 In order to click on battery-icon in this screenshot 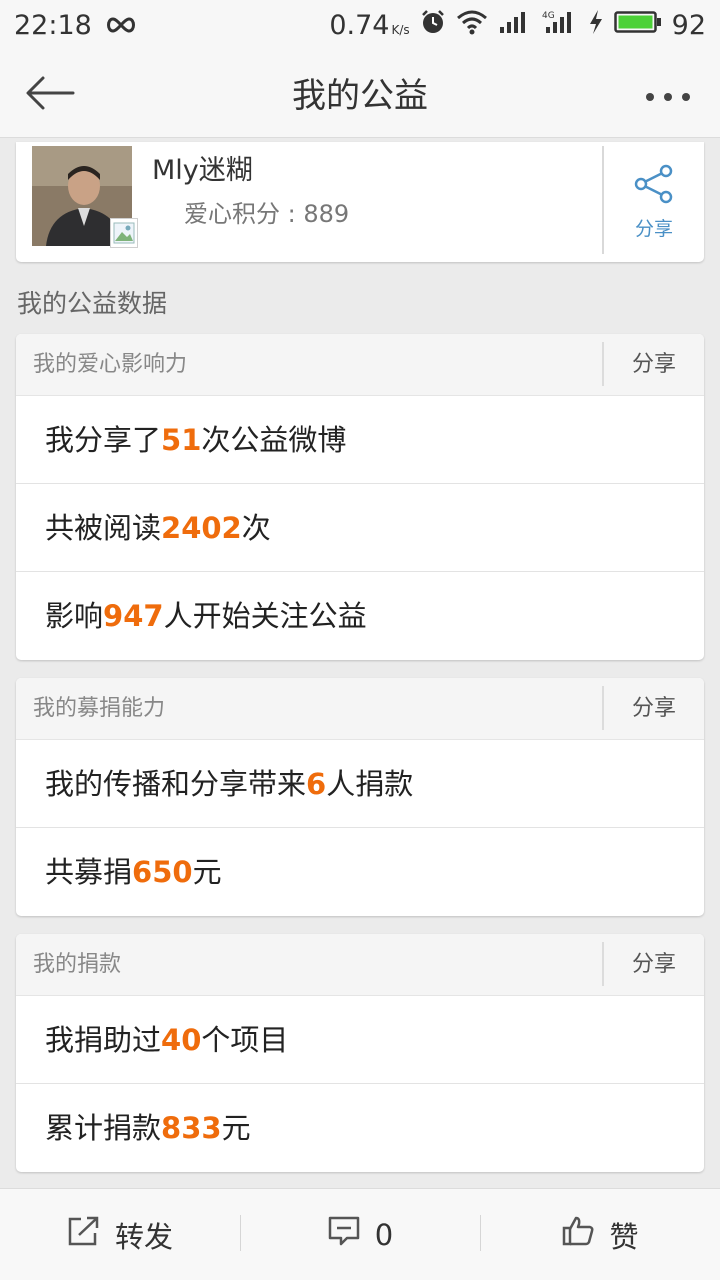, I will do `click(637, 25)`.